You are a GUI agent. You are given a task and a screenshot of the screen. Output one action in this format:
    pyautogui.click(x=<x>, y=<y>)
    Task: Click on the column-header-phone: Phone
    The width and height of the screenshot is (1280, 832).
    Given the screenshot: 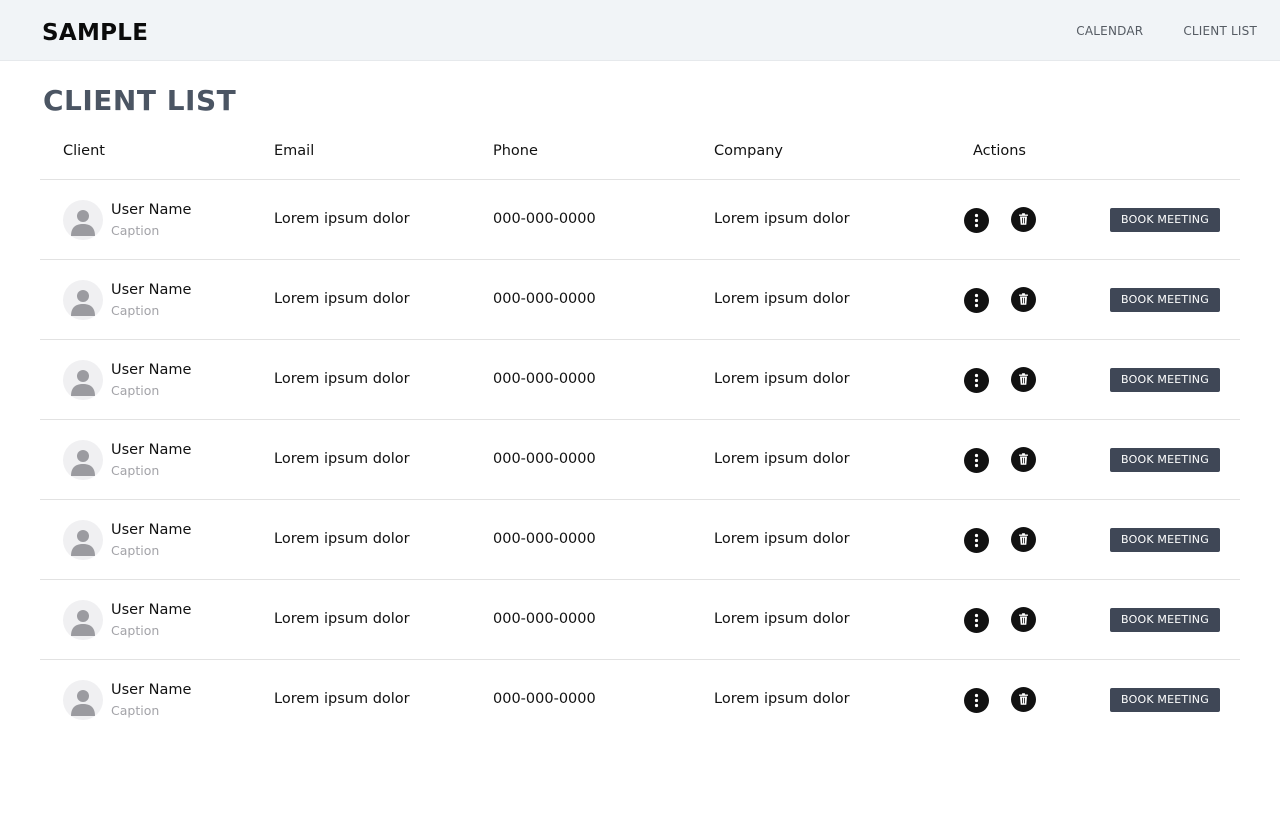 What is the action you would take?
    pyautogui.click(x=515, y=151)
    